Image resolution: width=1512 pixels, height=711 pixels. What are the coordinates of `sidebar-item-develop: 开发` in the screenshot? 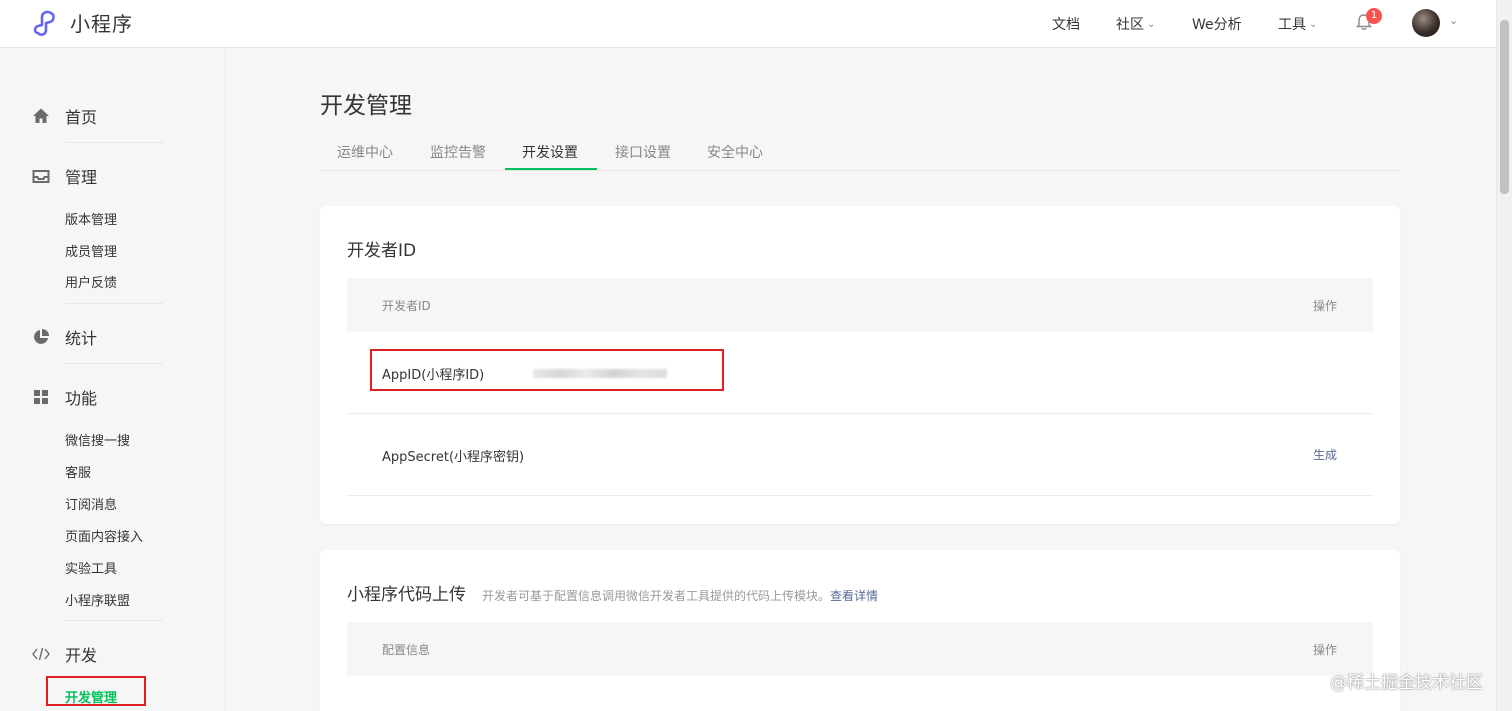 It's located at (64, 654).